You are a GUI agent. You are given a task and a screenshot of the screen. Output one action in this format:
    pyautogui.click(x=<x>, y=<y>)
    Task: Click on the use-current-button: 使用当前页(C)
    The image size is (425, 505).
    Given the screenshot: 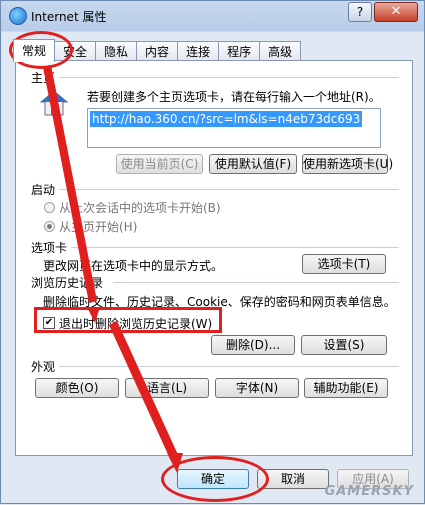 What is the action you would take?
    pyautogui.click(x=159, y=164)
    